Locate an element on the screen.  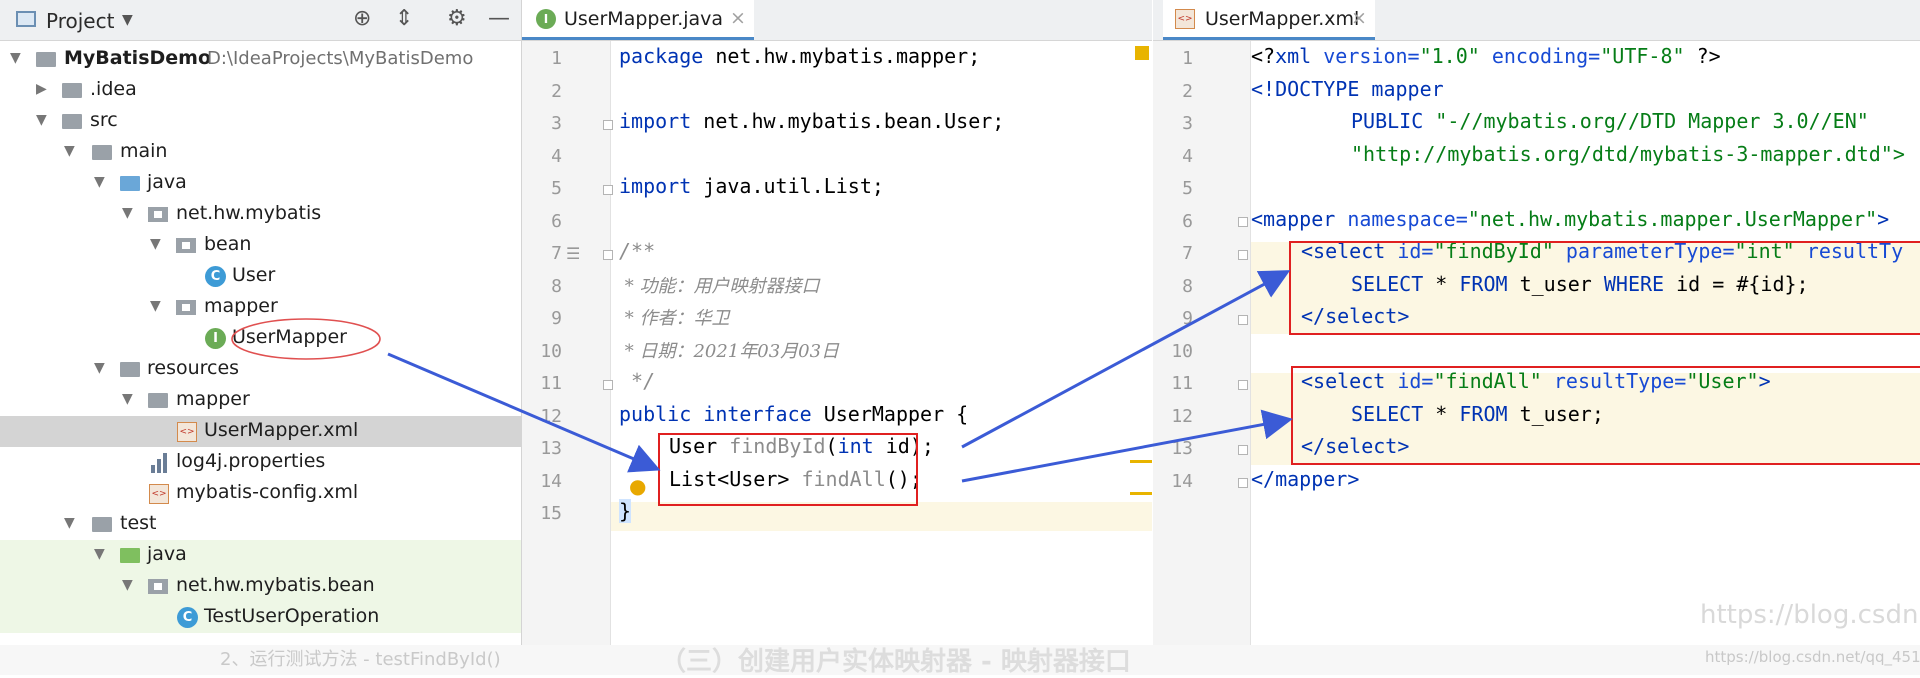
bottom-text-left: 2、运行测试方法 - testFindById() is located at coordinates (360, 659).